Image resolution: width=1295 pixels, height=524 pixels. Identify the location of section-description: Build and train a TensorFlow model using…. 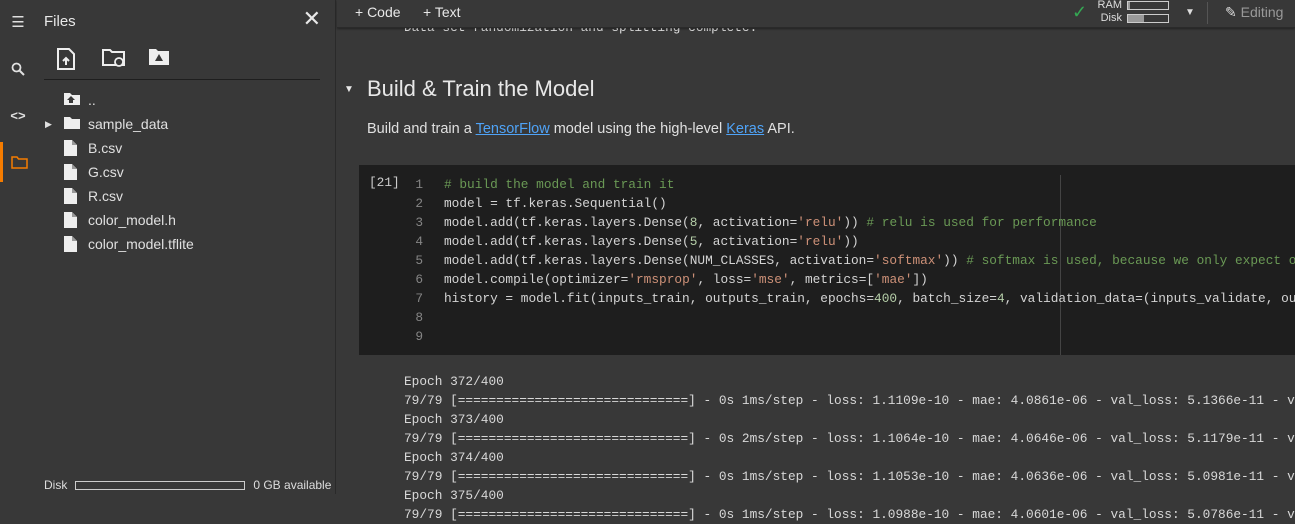
(581, 129).